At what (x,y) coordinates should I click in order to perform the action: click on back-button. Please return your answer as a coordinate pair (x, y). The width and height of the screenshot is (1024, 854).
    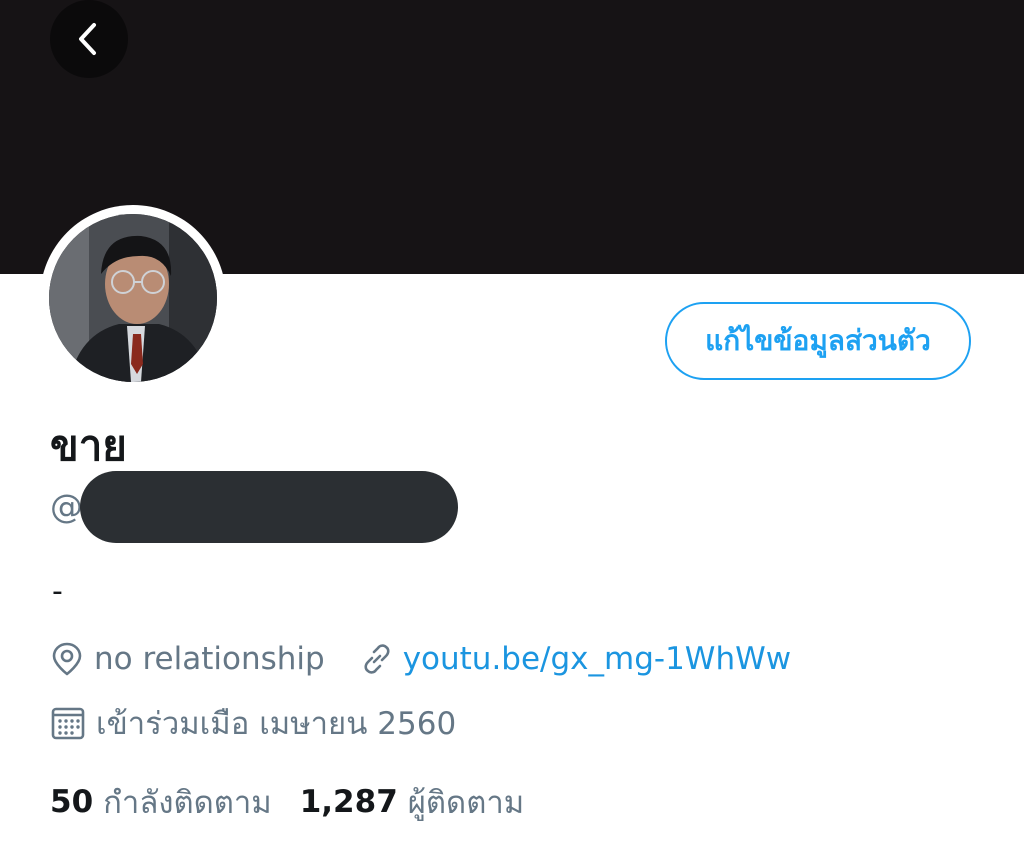
    Looking at the image, I should click on (89, 39).